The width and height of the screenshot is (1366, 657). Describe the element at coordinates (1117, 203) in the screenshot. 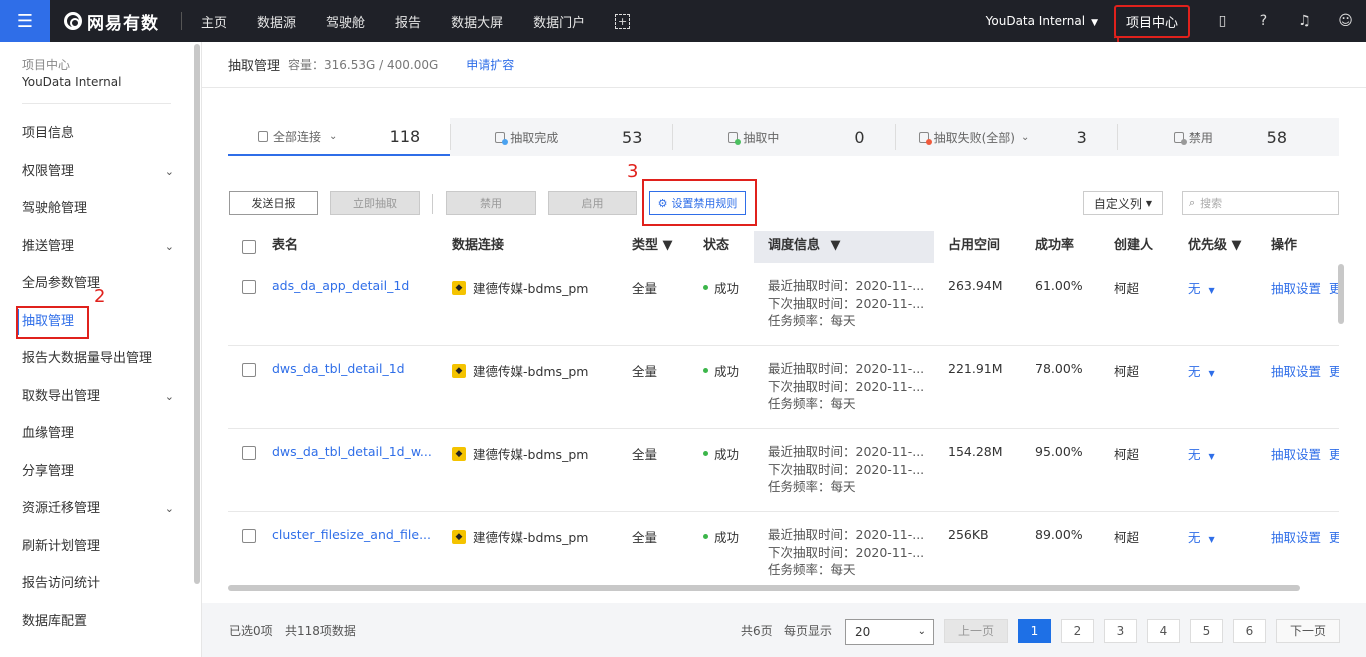

I see `custom-columns-label: 自定义列` at that location.